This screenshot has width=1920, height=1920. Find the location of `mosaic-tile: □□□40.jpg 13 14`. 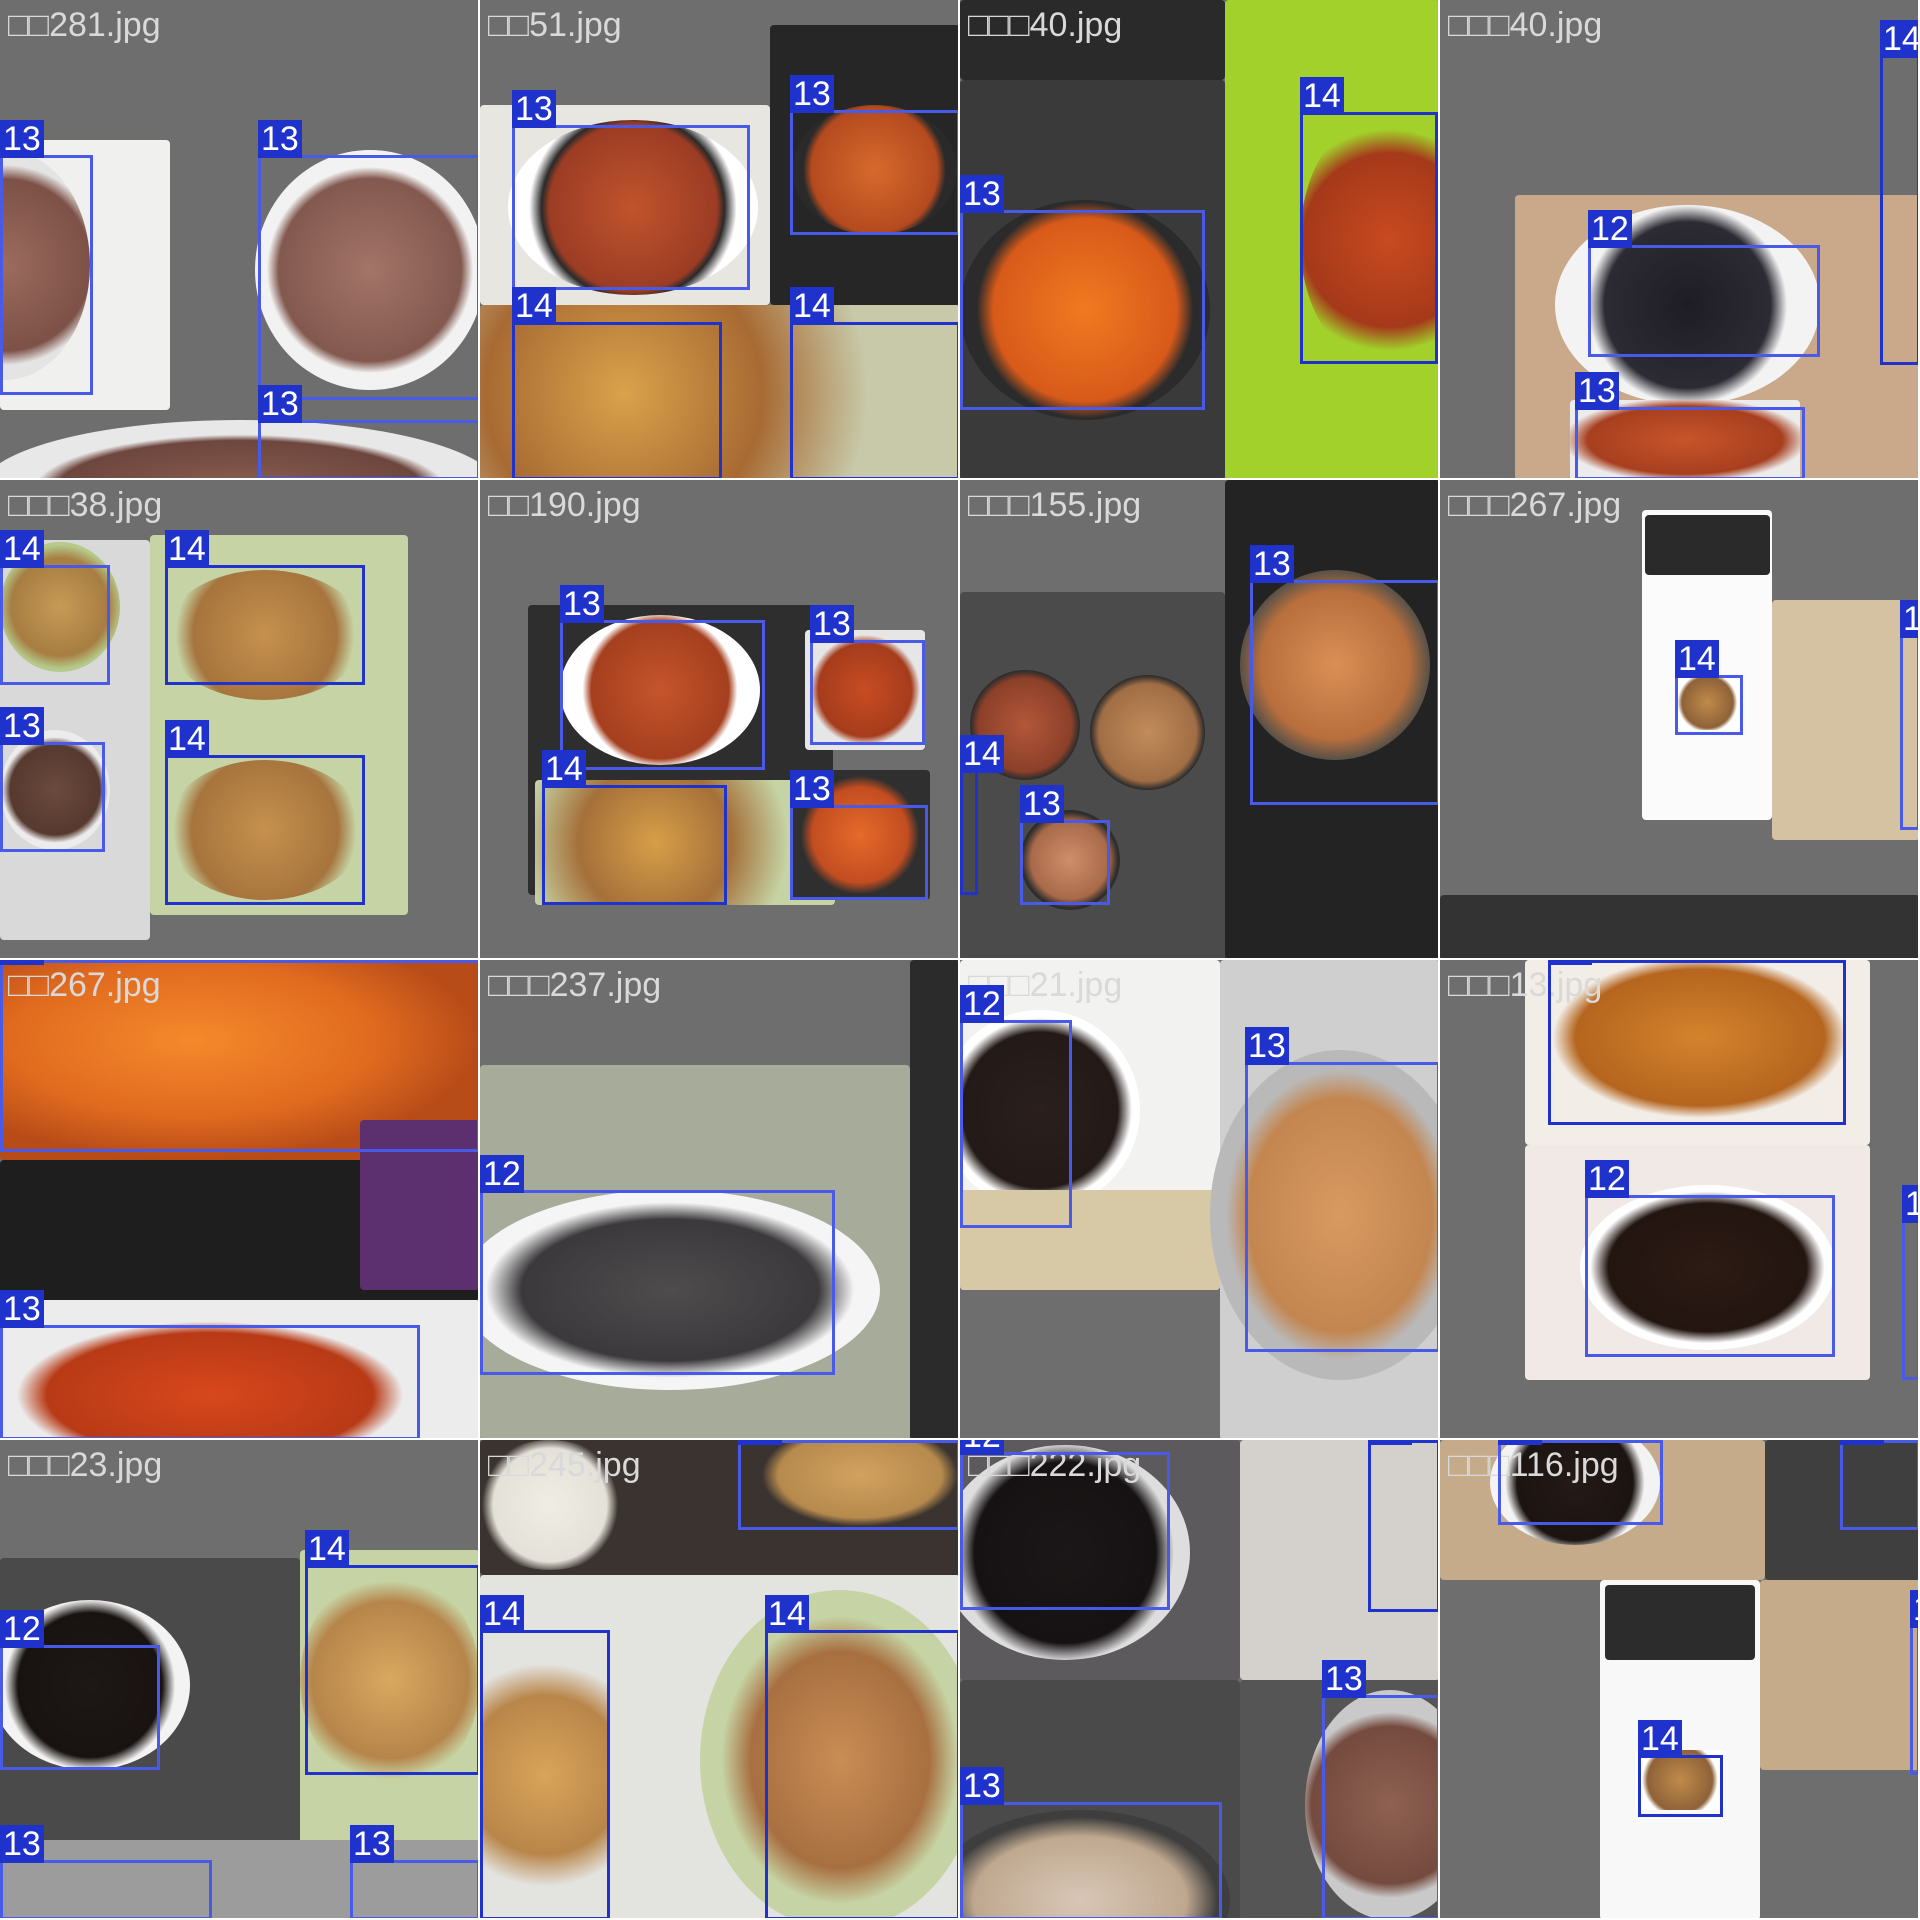

mosaic-tile: □□□40.jpg 13 14 is located at coordinates (1200, 240).